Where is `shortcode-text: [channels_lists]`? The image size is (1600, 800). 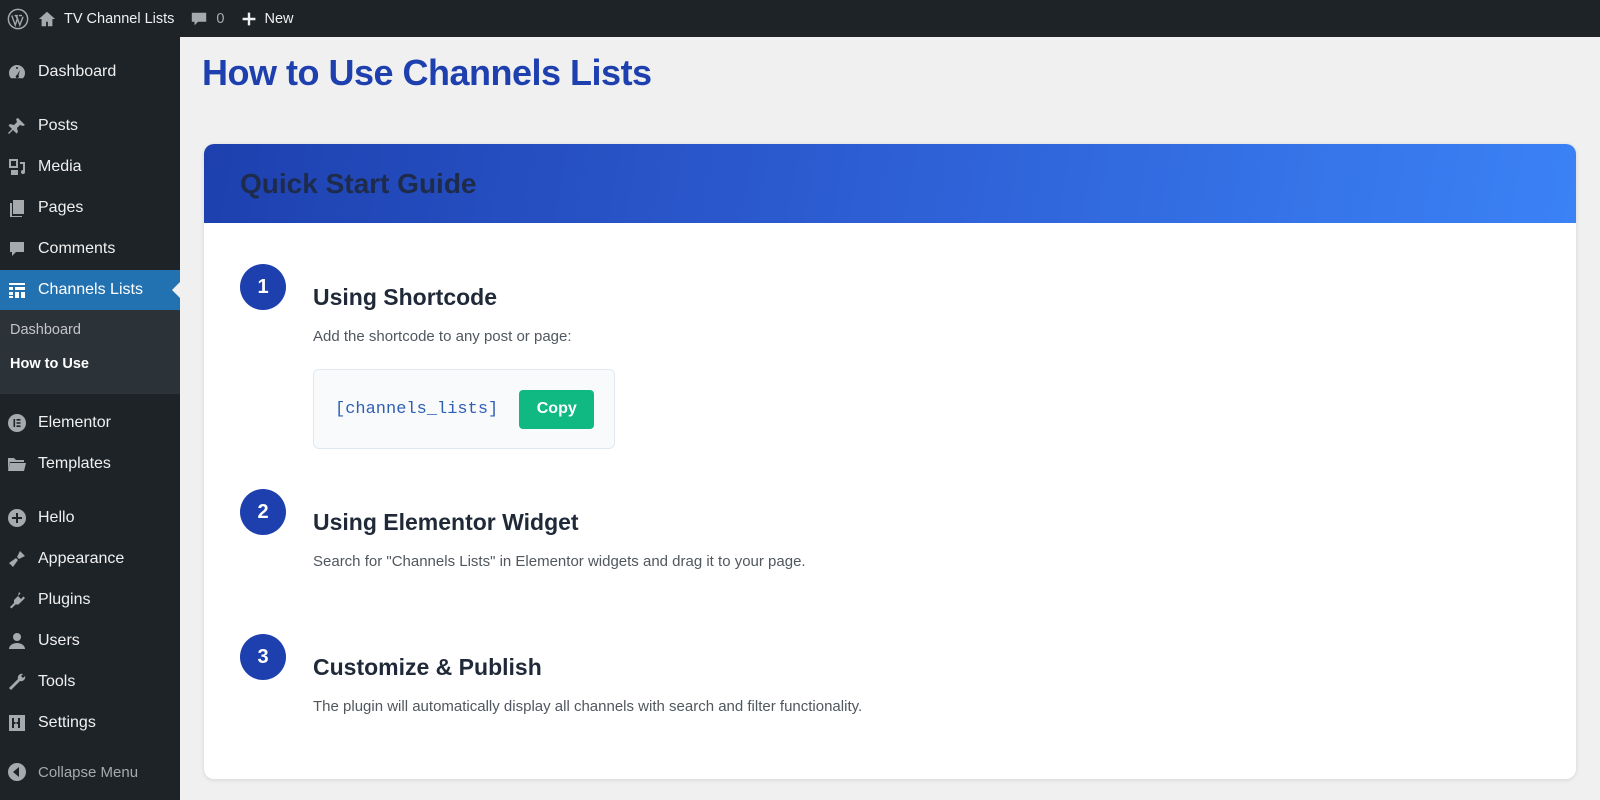
shortcode-text: [channels_lists] is located at coordinates (416, 409).